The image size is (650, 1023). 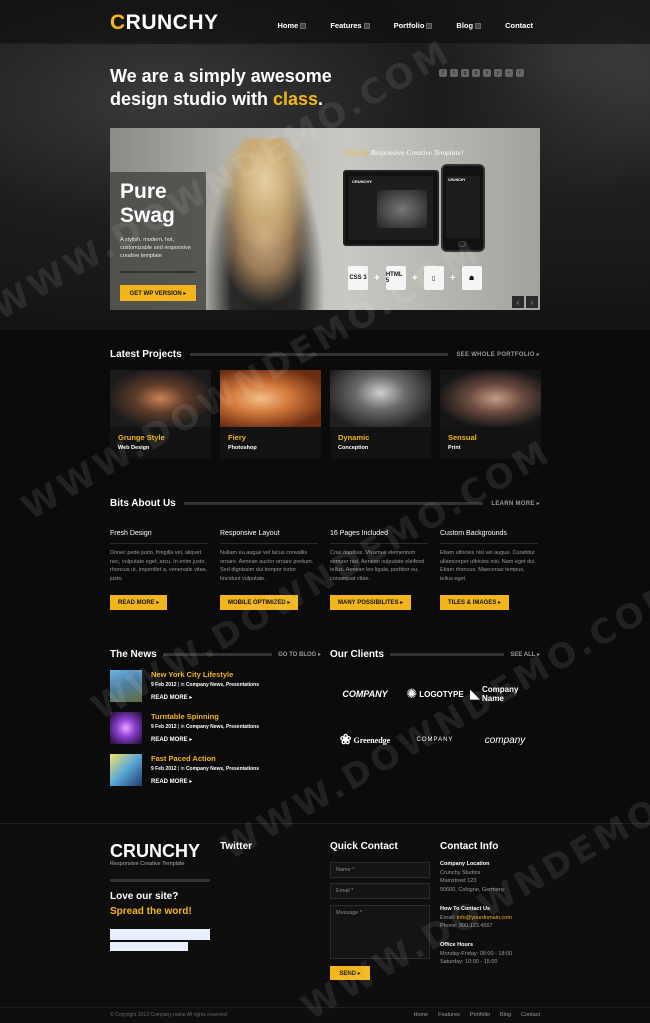 I want to click on name-field: Name *, so click(x=380, y=870).